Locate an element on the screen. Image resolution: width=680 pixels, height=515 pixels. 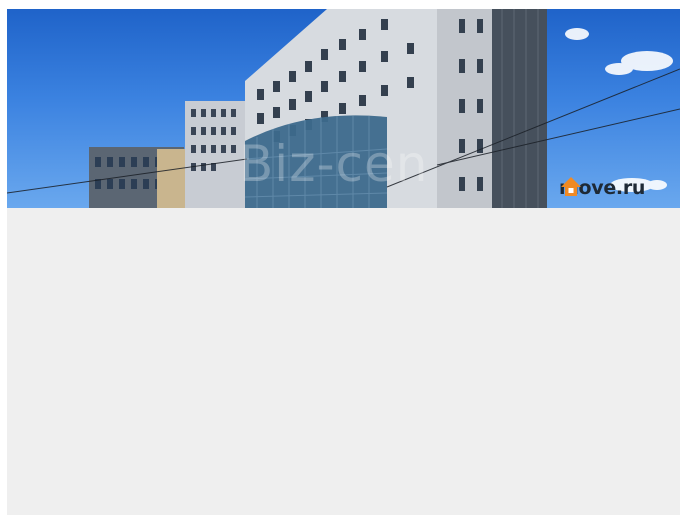
watermark-text: Biz-cen is located at coordinates (334, 164).